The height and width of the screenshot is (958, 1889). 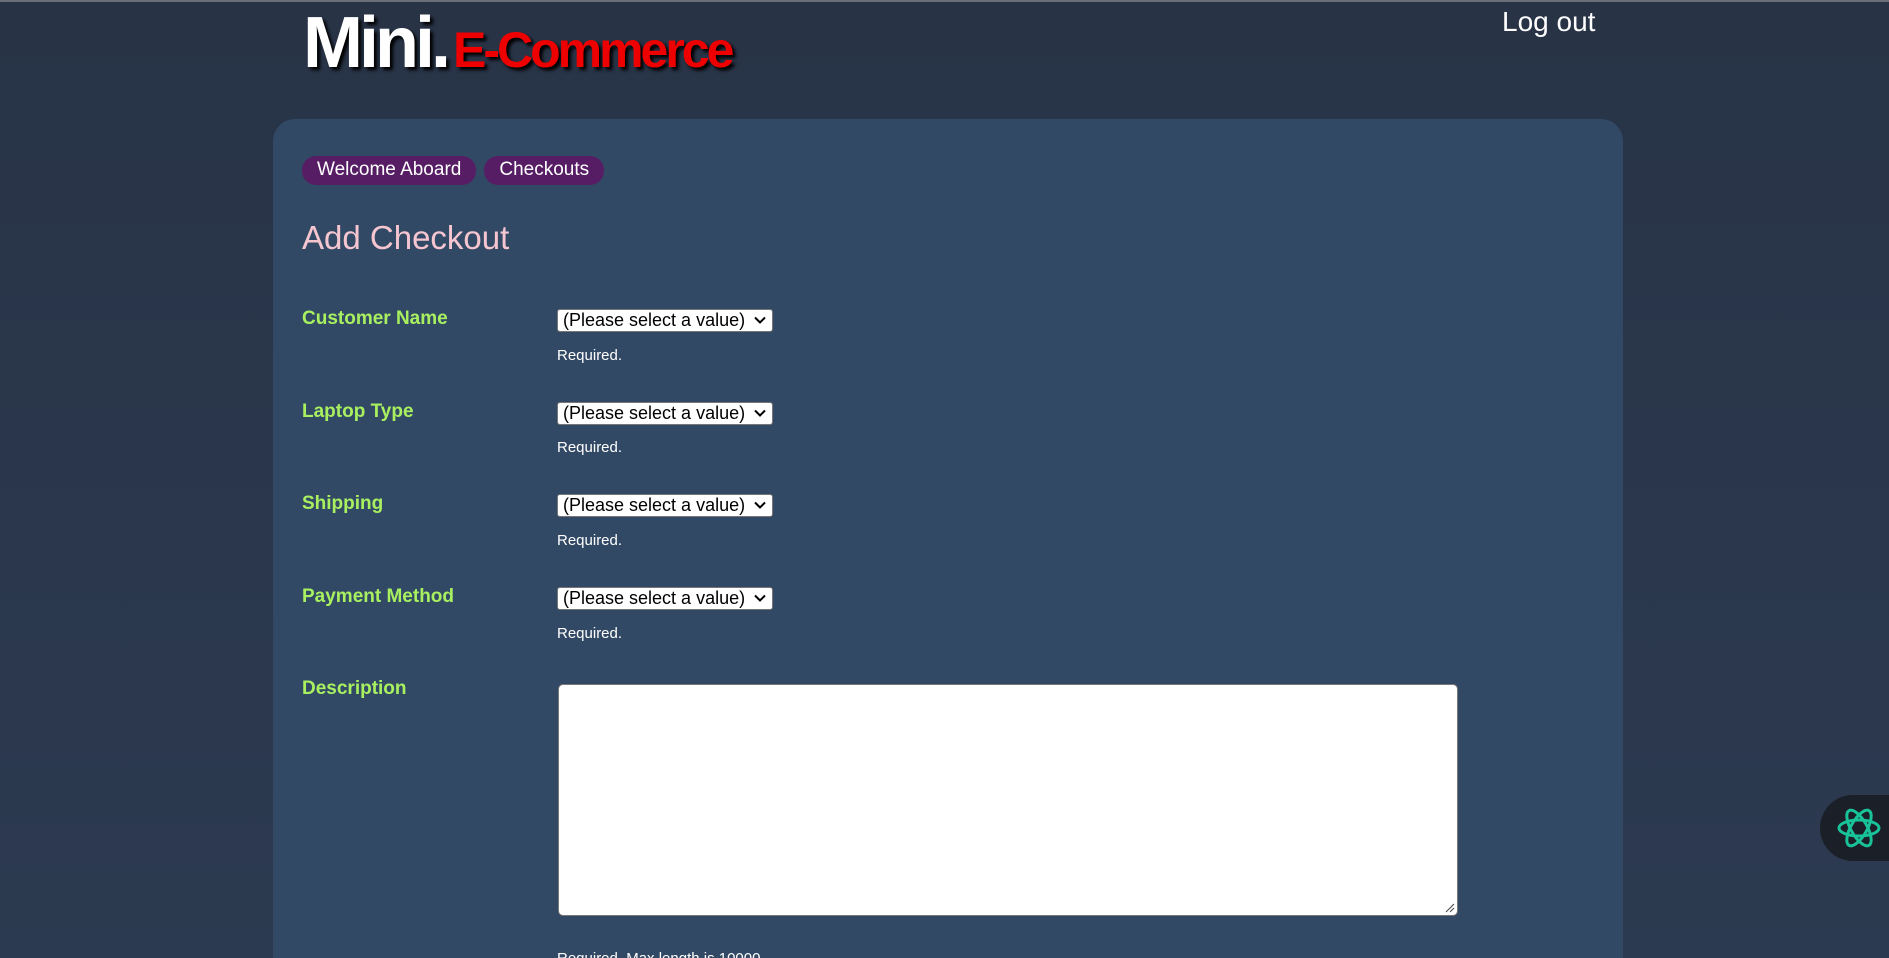 I want to click on laptop-type-select: (Please select a value), so click(x=665, y=413).